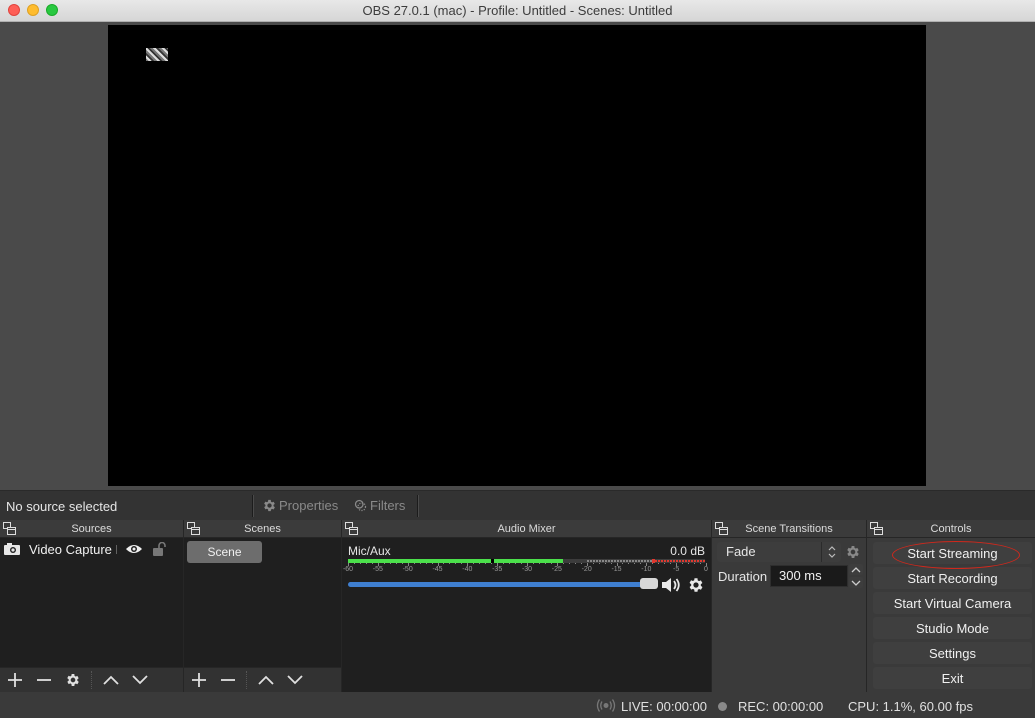 The height and width of the screenshot is (718, 1035). What do you see at coordinates (952, 603) in the screenshot?
I see `start-virtual-camera-button: Start Virtual Camera` at bounding box center [952, 603].